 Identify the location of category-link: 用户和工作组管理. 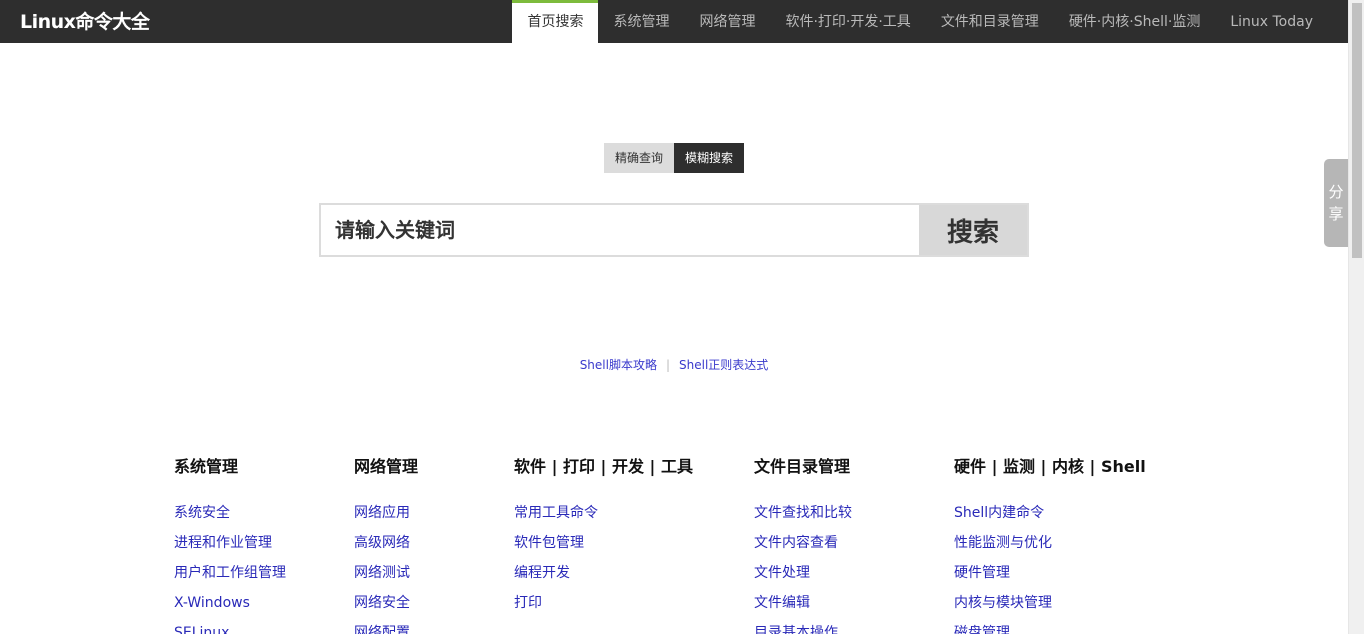
(230, 573).